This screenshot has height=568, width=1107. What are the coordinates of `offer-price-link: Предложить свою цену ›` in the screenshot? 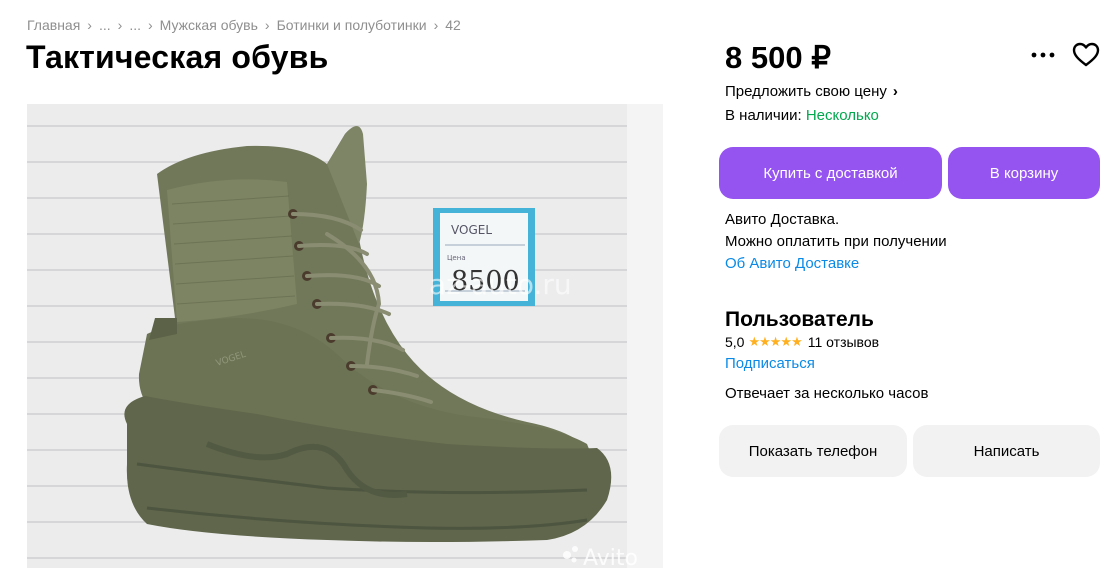 It's located at (811, 91).